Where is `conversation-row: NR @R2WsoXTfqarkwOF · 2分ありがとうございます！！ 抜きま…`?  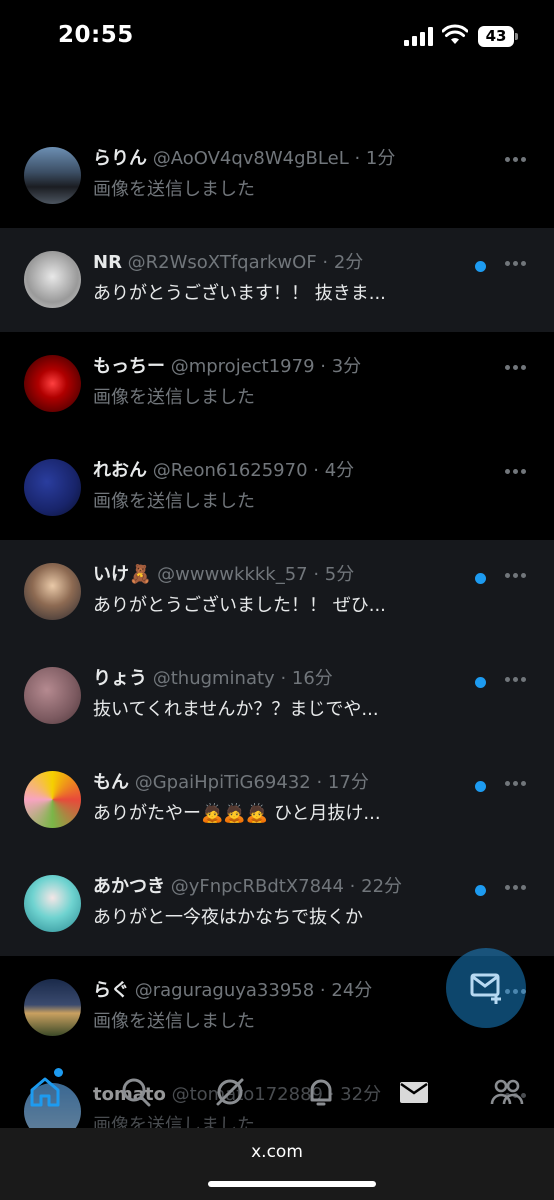 conversation-row: NR @R2WsoXTfqarkwOF · 2分ありがとうございます！！ 抜きま… is located at coordinates (277, 280).